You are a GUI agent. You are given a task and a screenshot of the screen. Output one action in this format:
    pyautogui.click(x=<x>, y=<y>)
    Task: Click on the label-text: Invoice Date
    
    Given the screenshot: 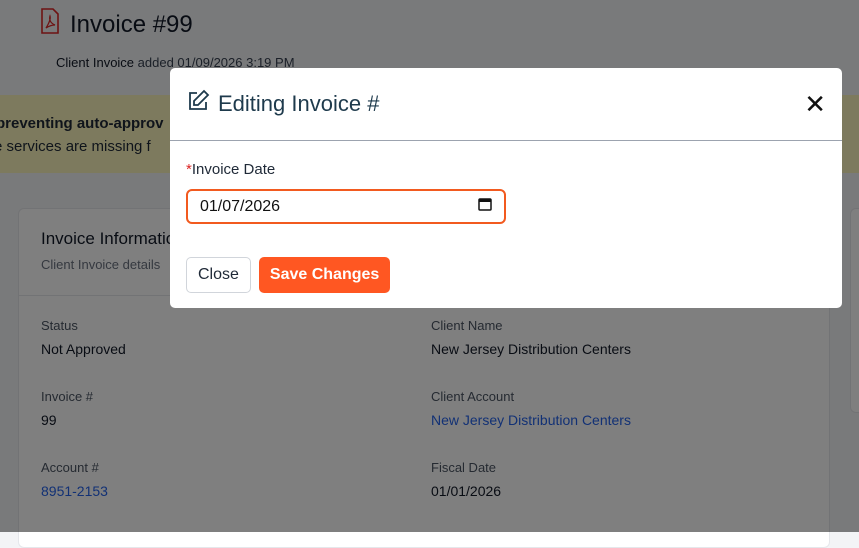 What is the action you would take?
    pyautogui.click(x=233, y=169)
    